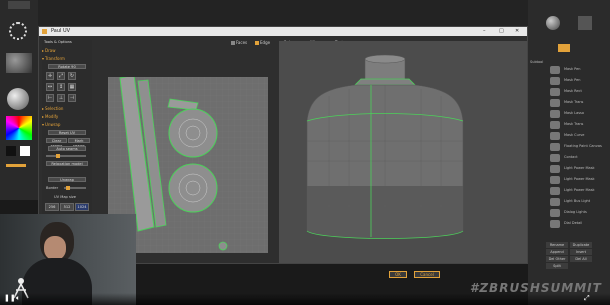 Image resolution: width=610 pixels, height=305 pixels. I want to click on view-option-faces: Faces, so click(239, 42).